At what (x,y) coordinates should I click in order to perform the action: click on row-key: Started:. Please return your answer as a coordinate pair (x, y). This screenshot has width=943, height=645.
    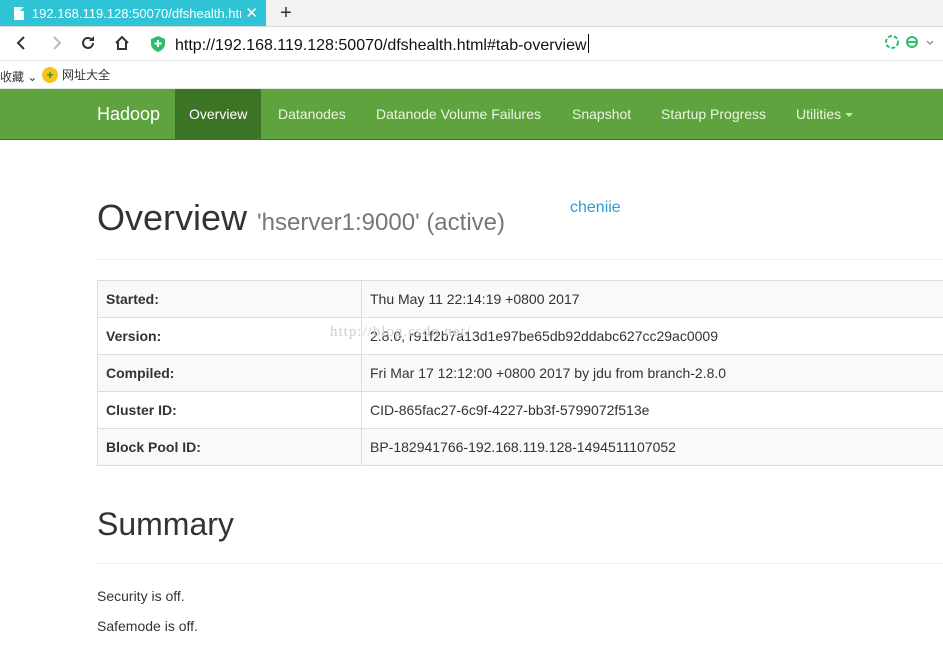
    Looking at the image, I should click on (229, 299).